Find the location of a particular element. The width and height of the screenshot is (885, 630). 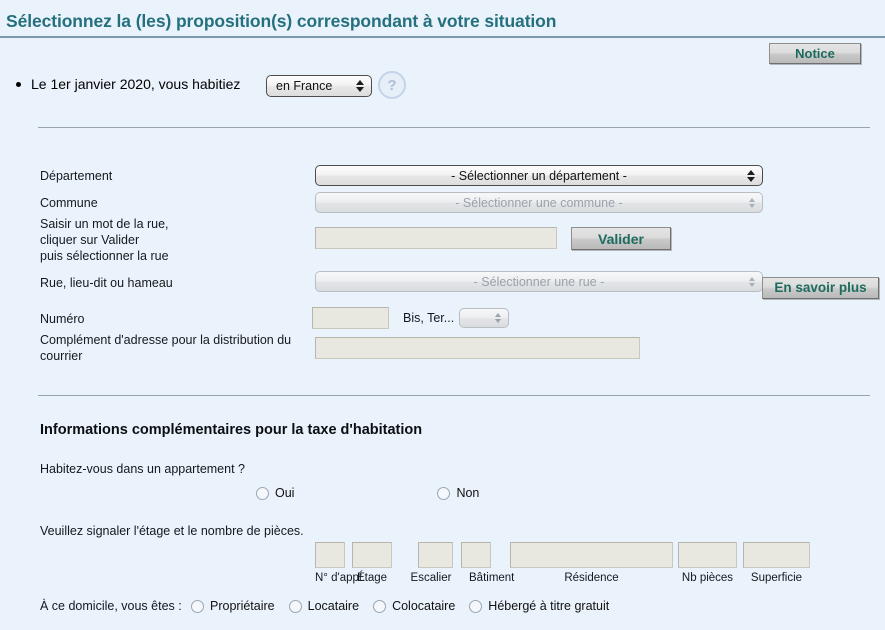

field-caption: Superficie is located at coordinates (776, 578).